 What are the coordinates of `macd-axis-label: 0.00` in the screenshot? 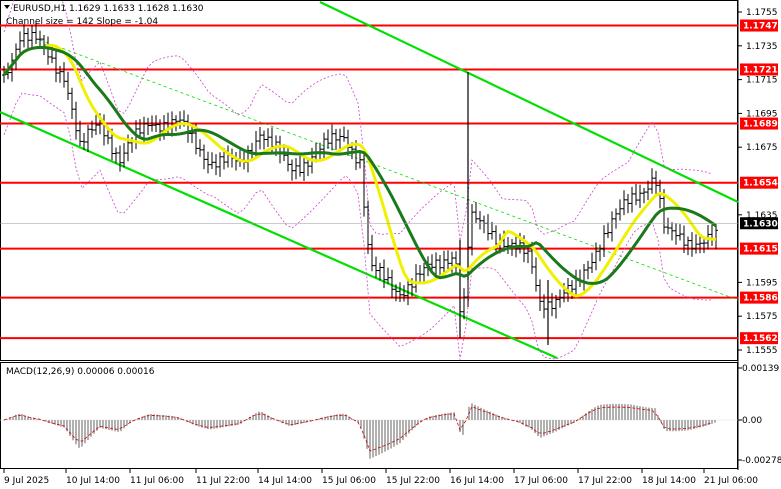 It's located at (752, 421).